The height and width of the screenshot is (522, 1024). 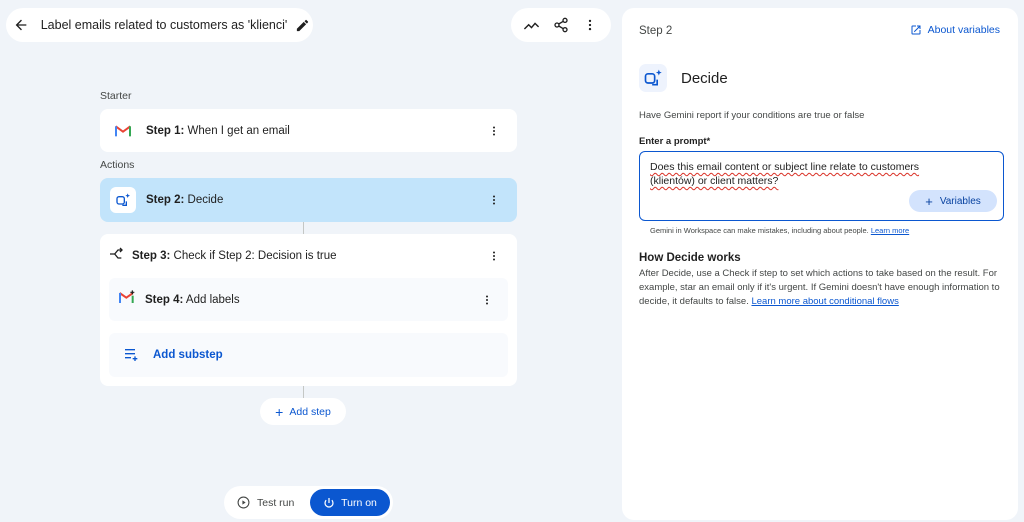 I want to click on prompt-label: Enter a prompt*, so click(x=675, y=141).